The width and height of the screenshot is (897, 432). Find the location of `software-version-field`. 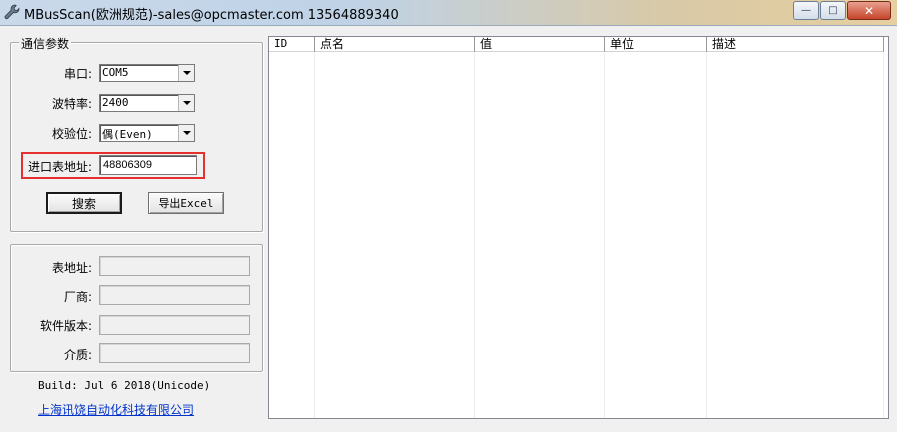

software-version-field is located at coordinates (174, 325).